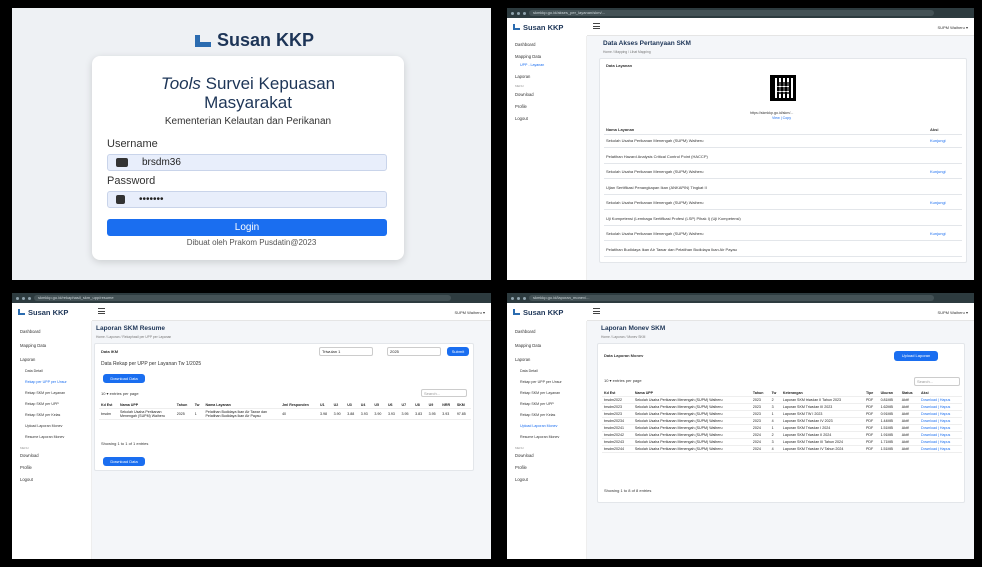 Image resolution: width=982 pixels, height=567 pixels. What do you see at coordinates (617, 435) in the screenshot?
I see `table-cell: brsdm20242` at bounding box center [617, 435].